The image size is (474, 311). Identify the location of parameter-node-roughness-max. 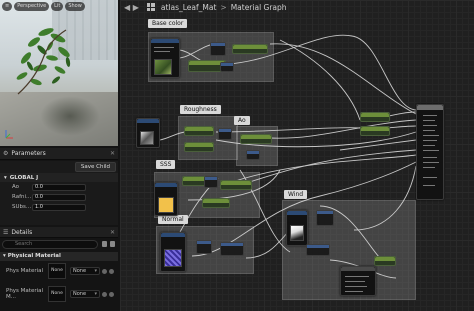
(199, 147).